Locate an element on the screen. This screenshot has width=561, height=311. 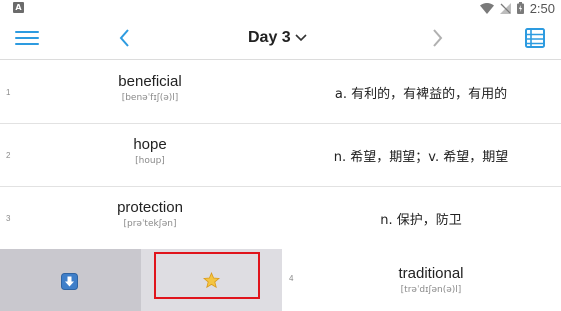
status-bar: A 2:50 is located at coordinates (280, 8).